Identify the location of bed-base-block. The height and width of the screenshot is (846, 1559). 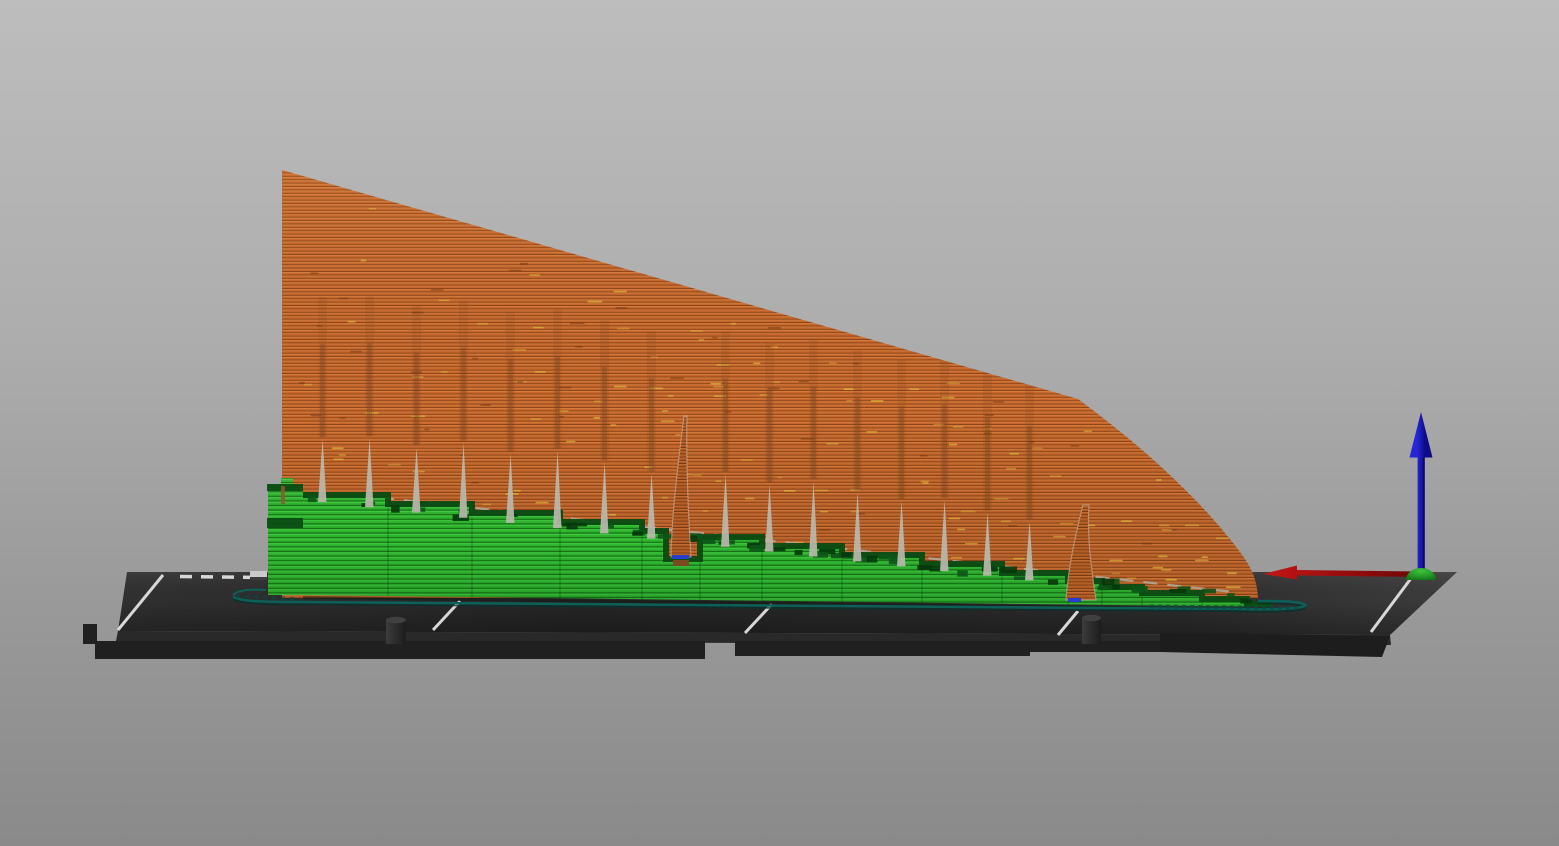
(1102, 646).